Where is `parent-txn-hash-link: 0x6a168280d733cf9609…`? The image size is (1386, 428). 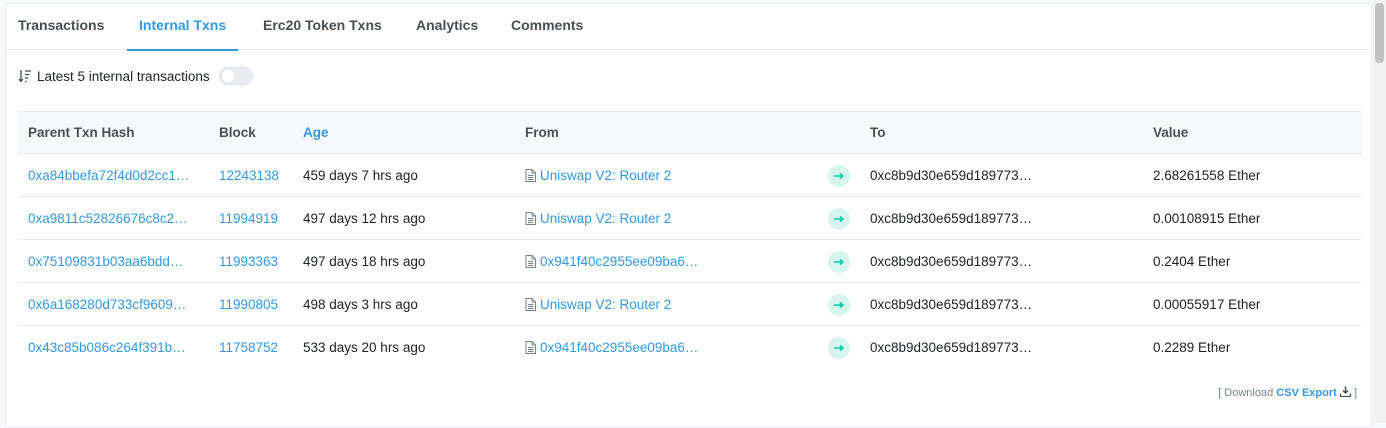 parent-txn-hash-link: 0x6a168280d733cf9609… is located at coordinates (118, 304).